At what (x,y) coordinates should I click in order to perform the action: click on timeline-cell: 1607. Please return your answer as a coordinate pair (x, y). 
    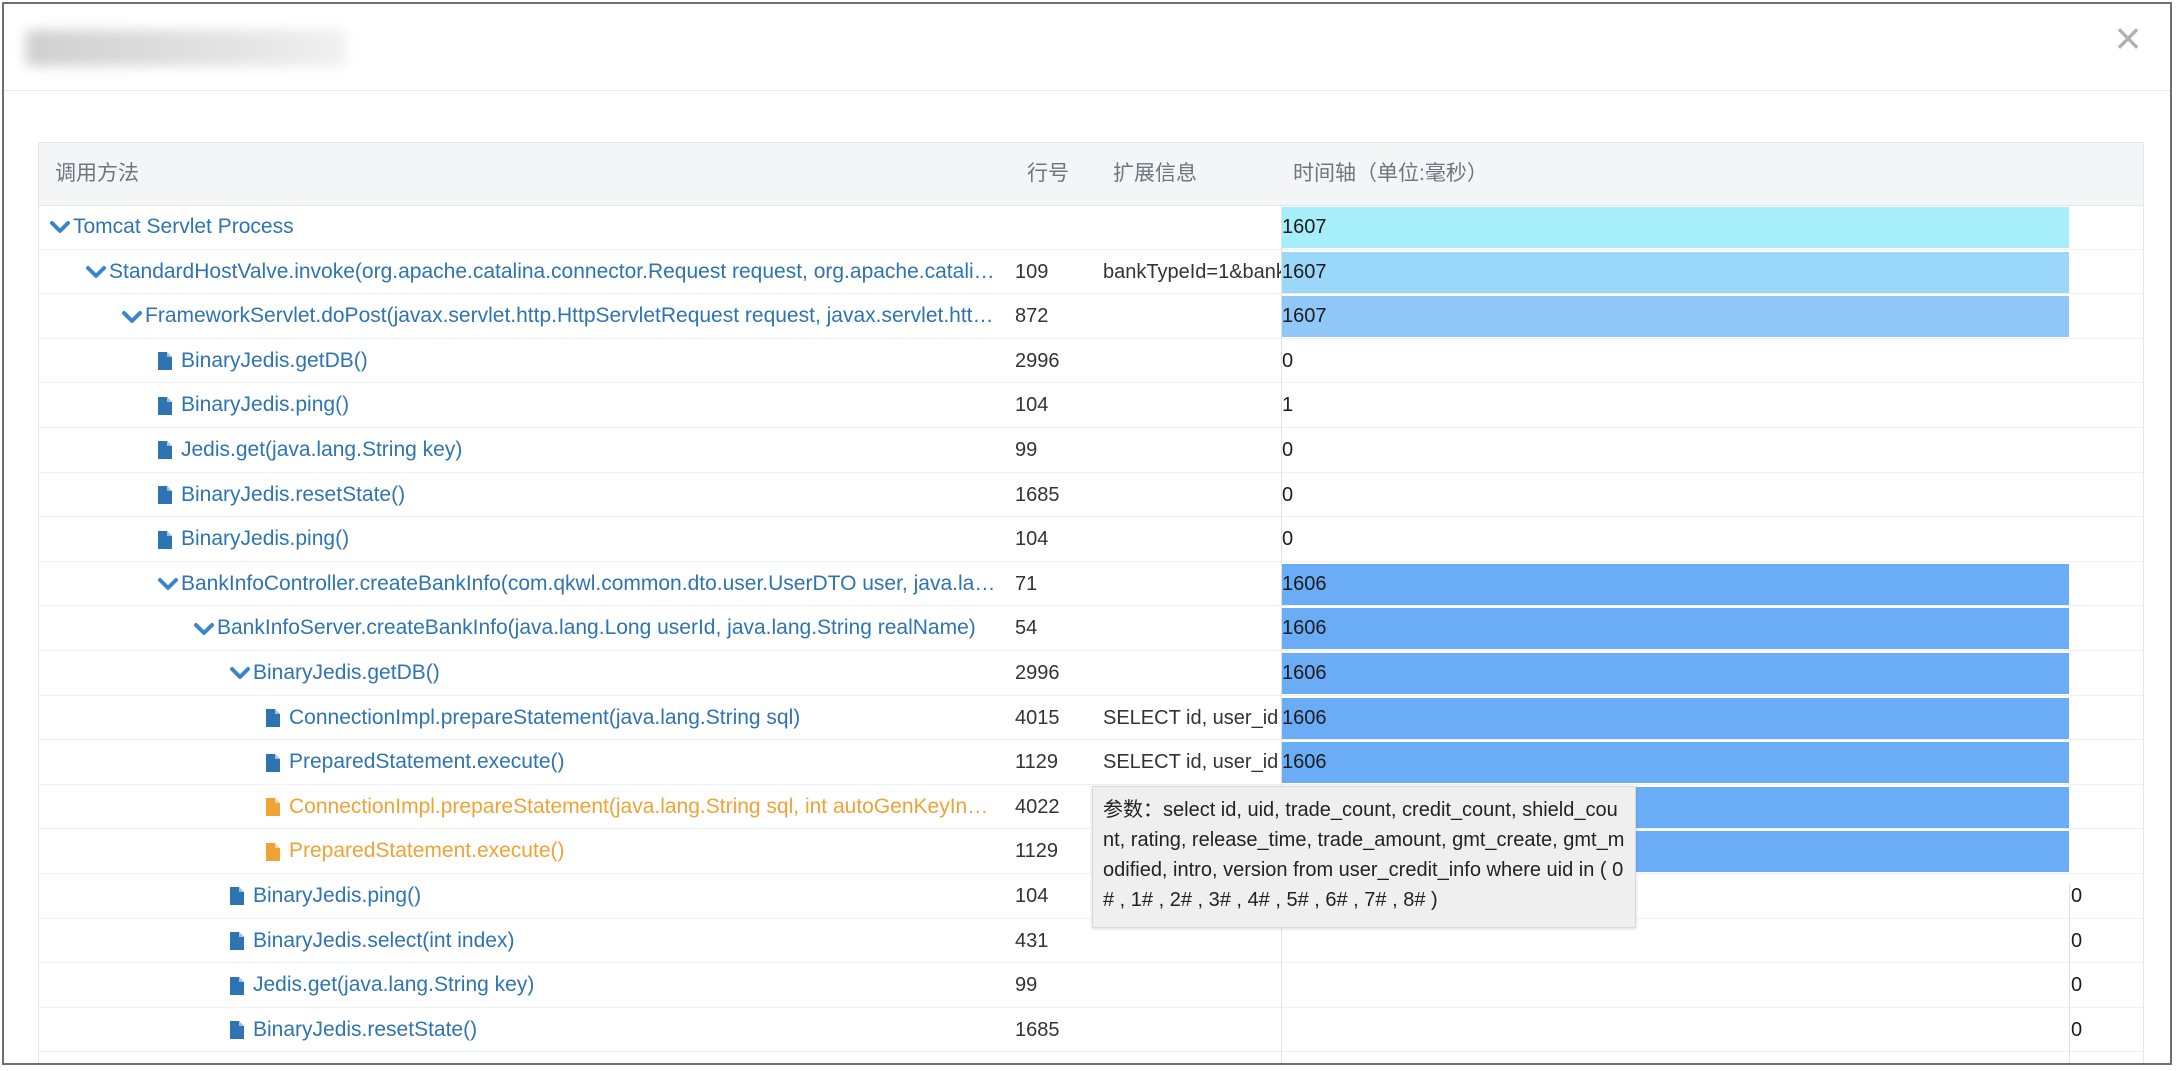
    Looking at the image, I should click on (1712, 227).